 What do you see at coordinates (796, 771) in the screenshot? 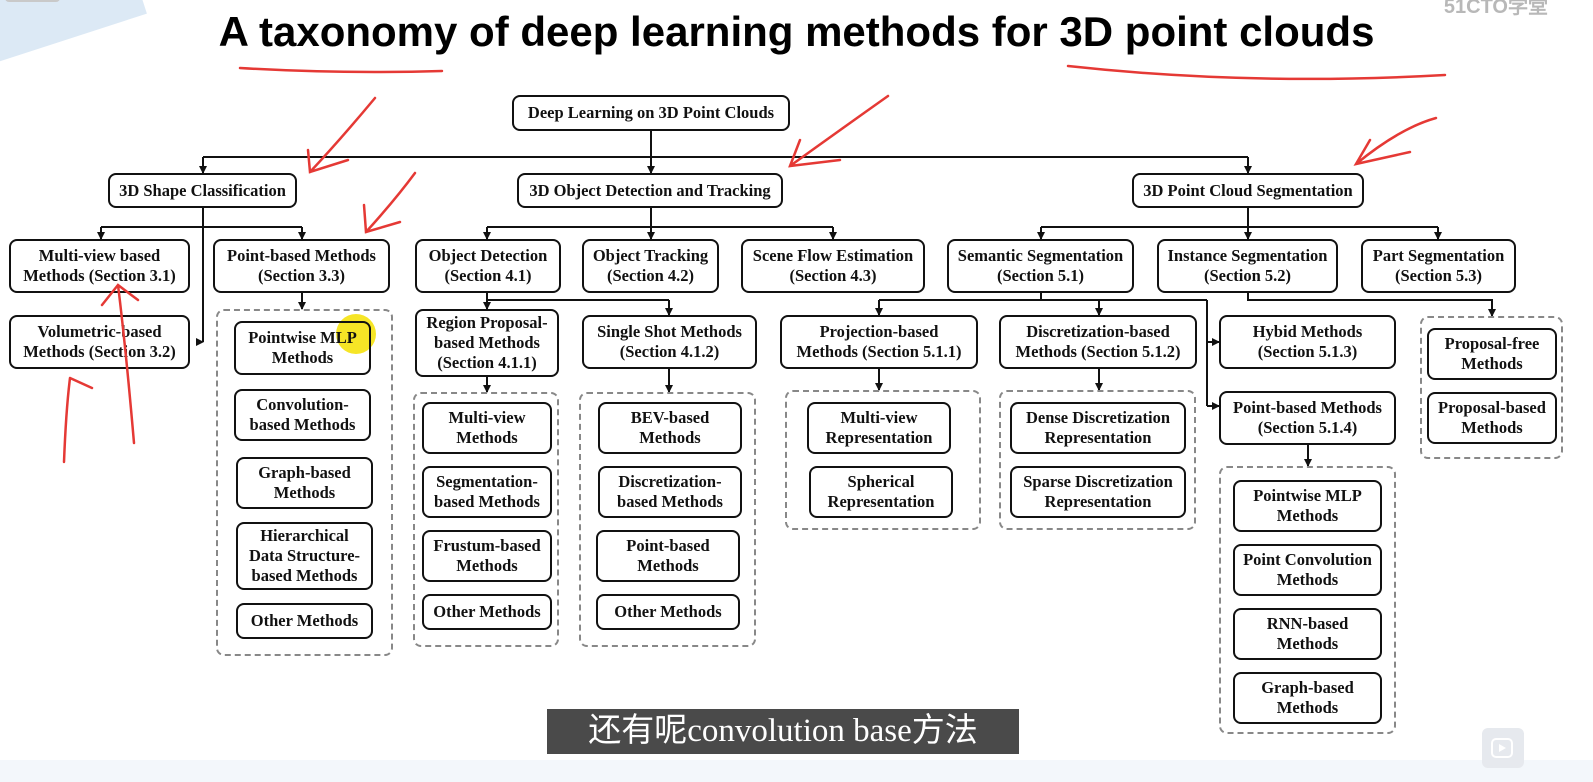
I see `video-progress-band` at bounding box center [796, 771].